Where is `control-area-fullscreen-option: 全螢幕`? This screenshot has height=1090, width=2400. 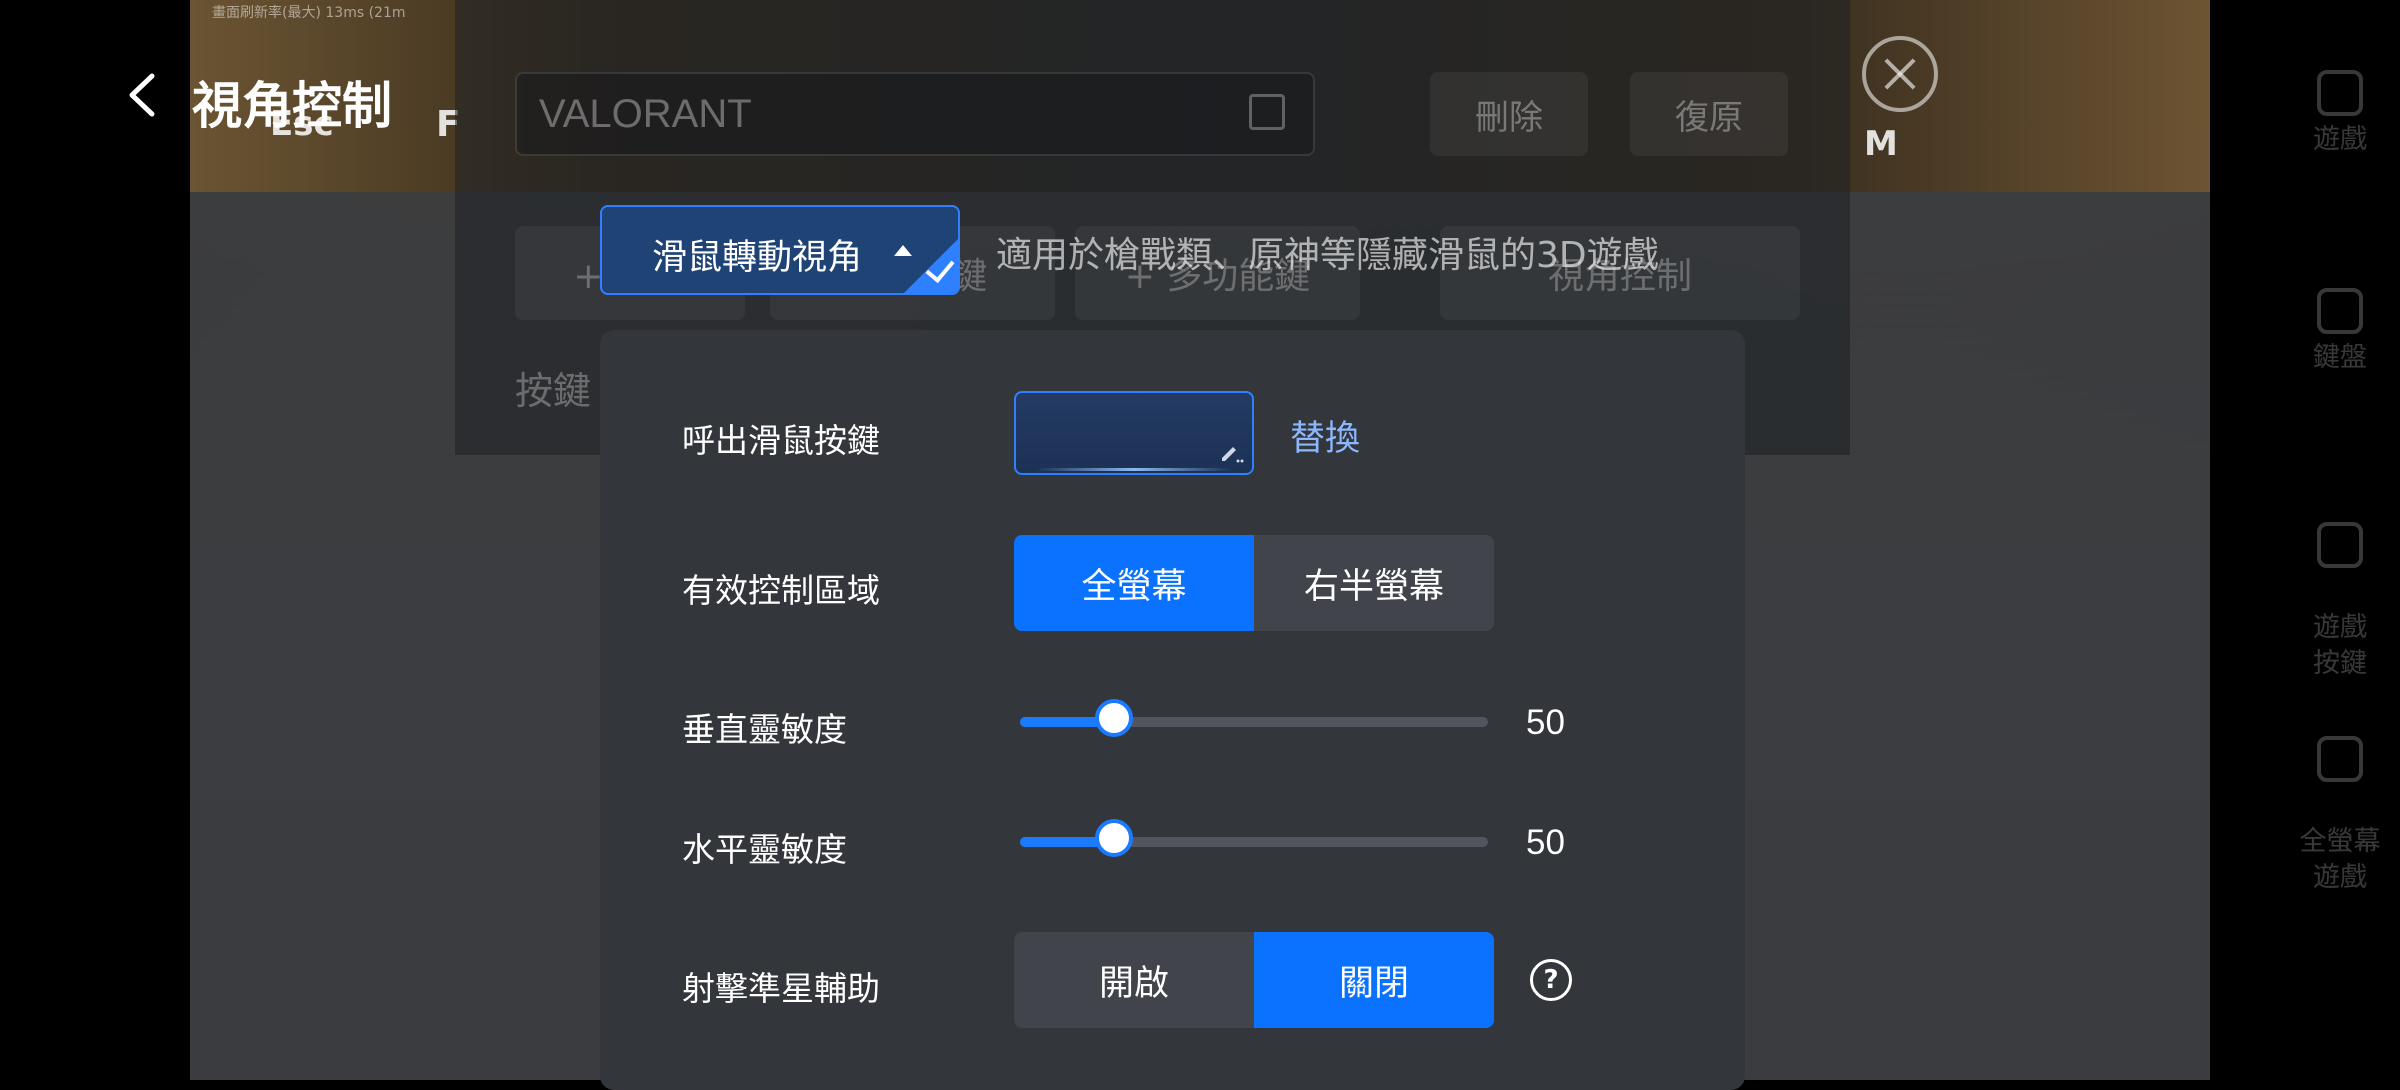
control-area-fullscreen-option: 全螢幕 is located at coordinates (1134, 583).